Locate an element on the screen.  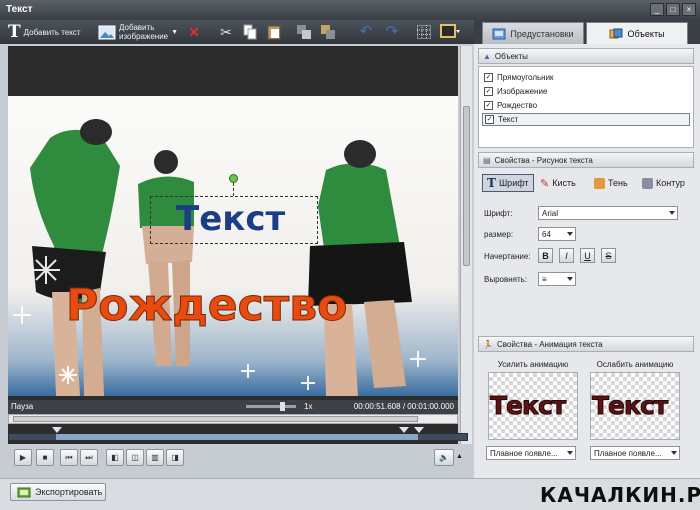
stage-text-tekst: Текст is located at coordinates (230, 219).